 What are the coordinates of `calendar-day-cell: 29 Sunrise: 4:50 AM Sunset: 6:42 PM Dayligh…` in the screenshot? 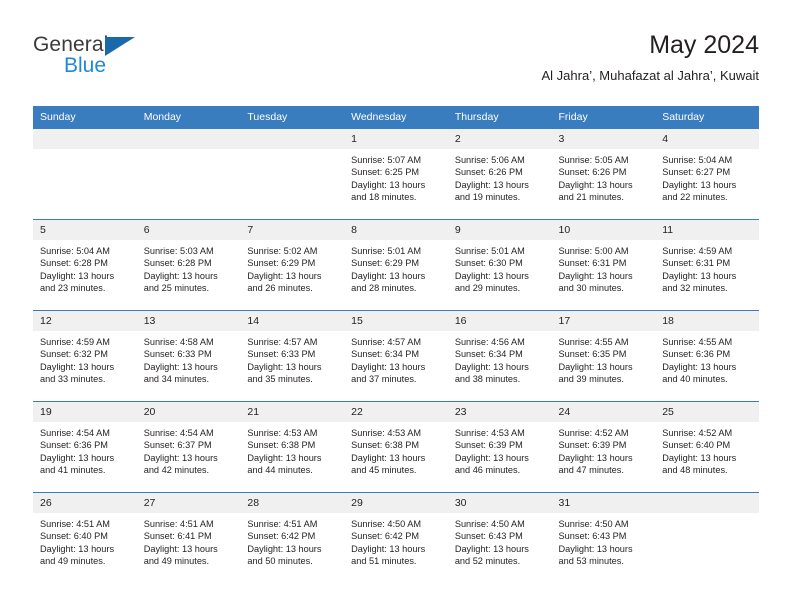 It's located at (396, 537).